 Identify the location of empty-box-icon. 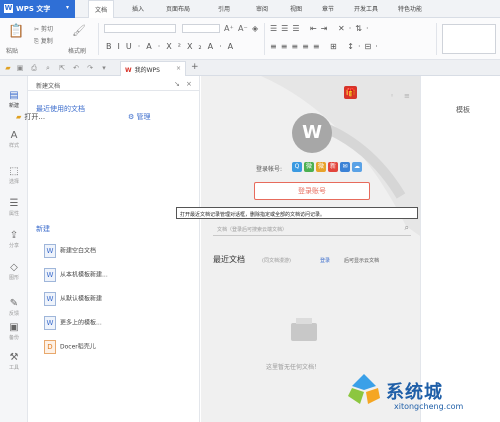
(304, 329).